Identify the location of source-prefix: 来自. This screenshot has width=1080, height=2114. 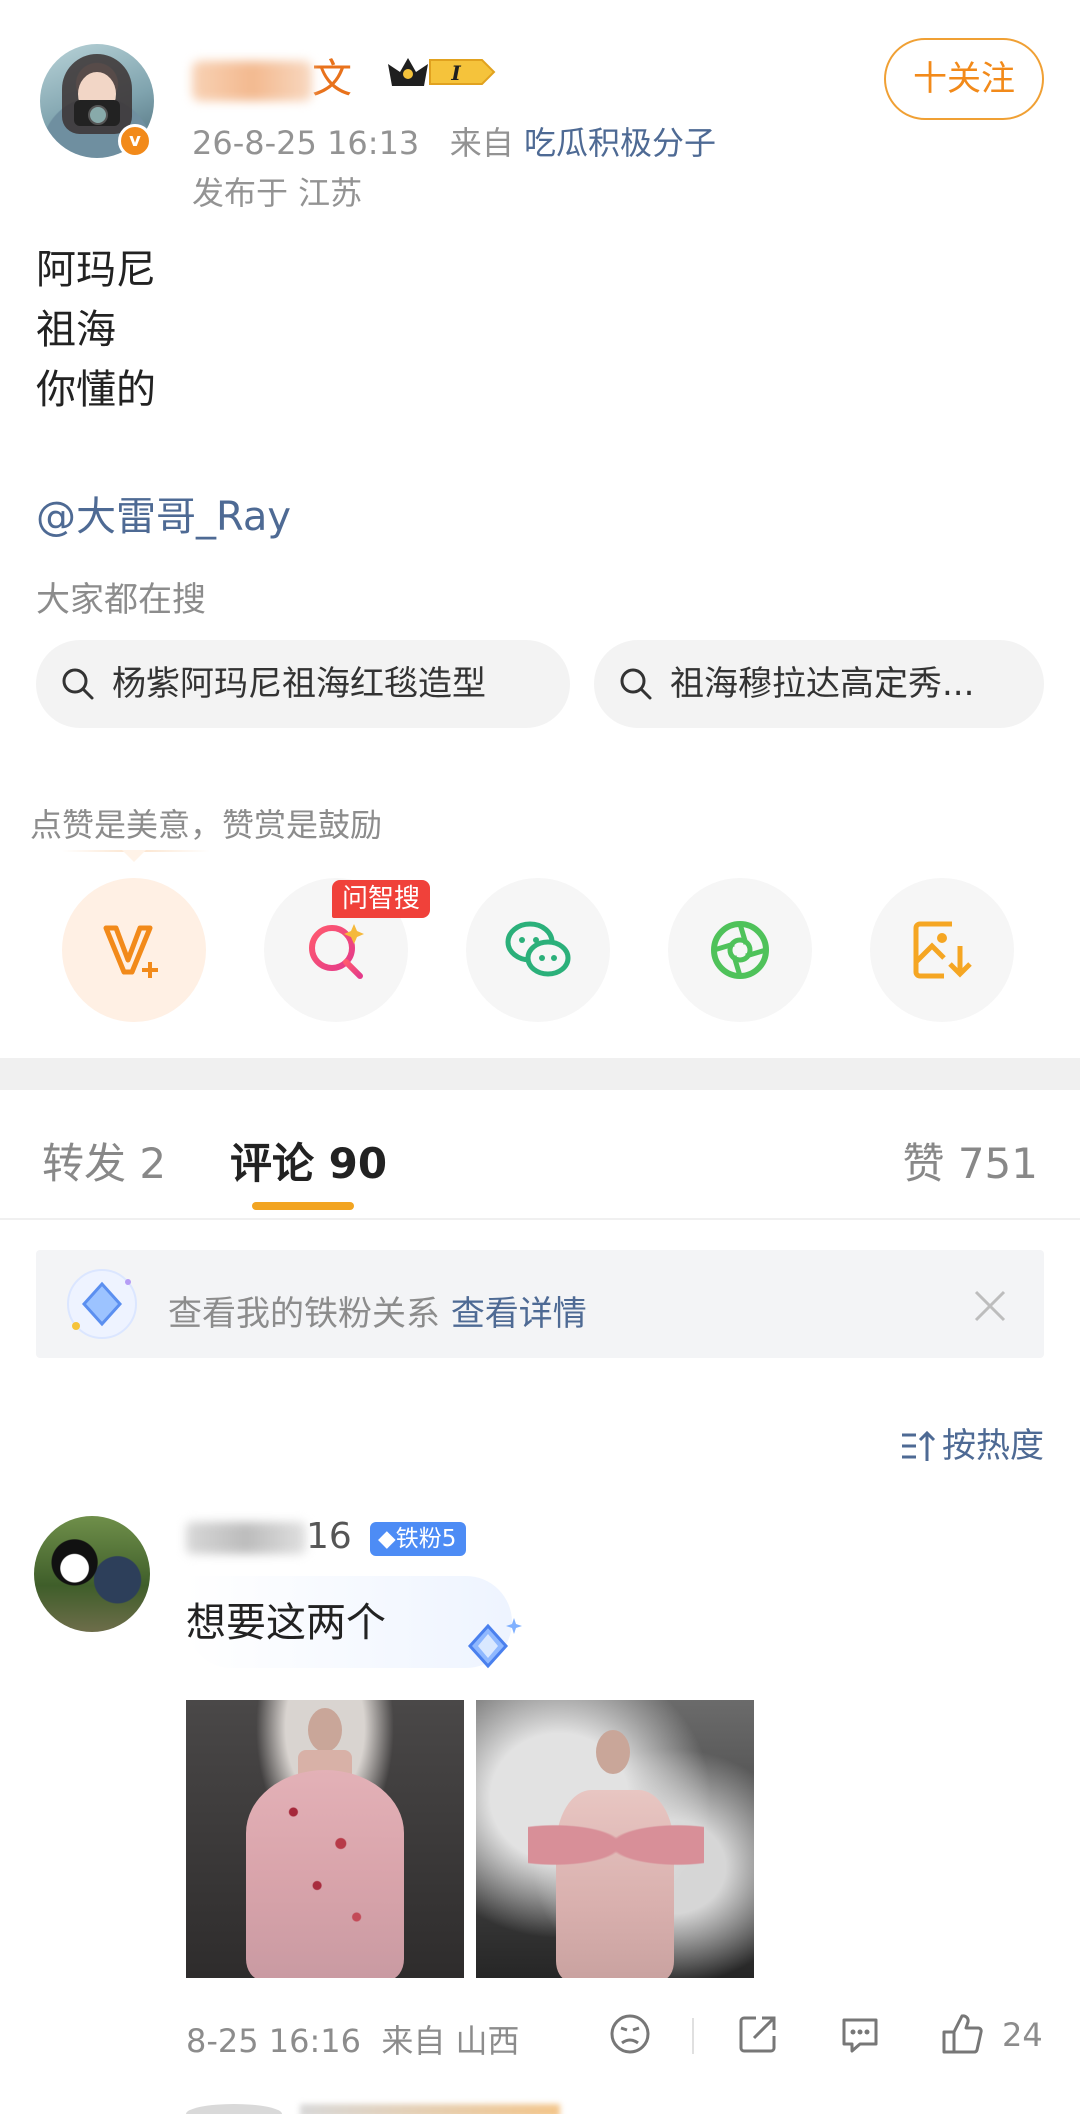
(481, 143).